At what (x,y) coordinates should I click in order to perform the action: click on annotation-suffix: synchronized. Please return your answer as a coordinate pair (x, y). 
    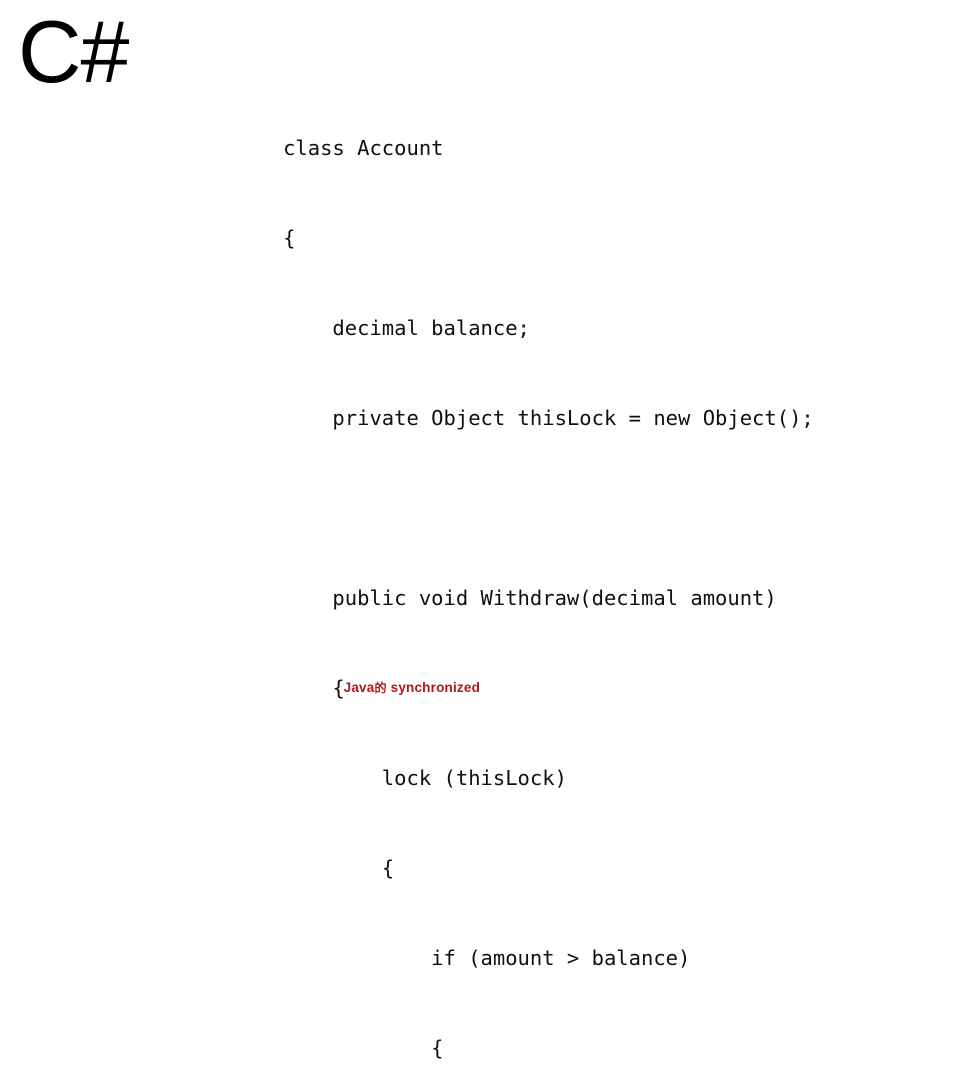
    Looking at the image, I should click on (433, 687).